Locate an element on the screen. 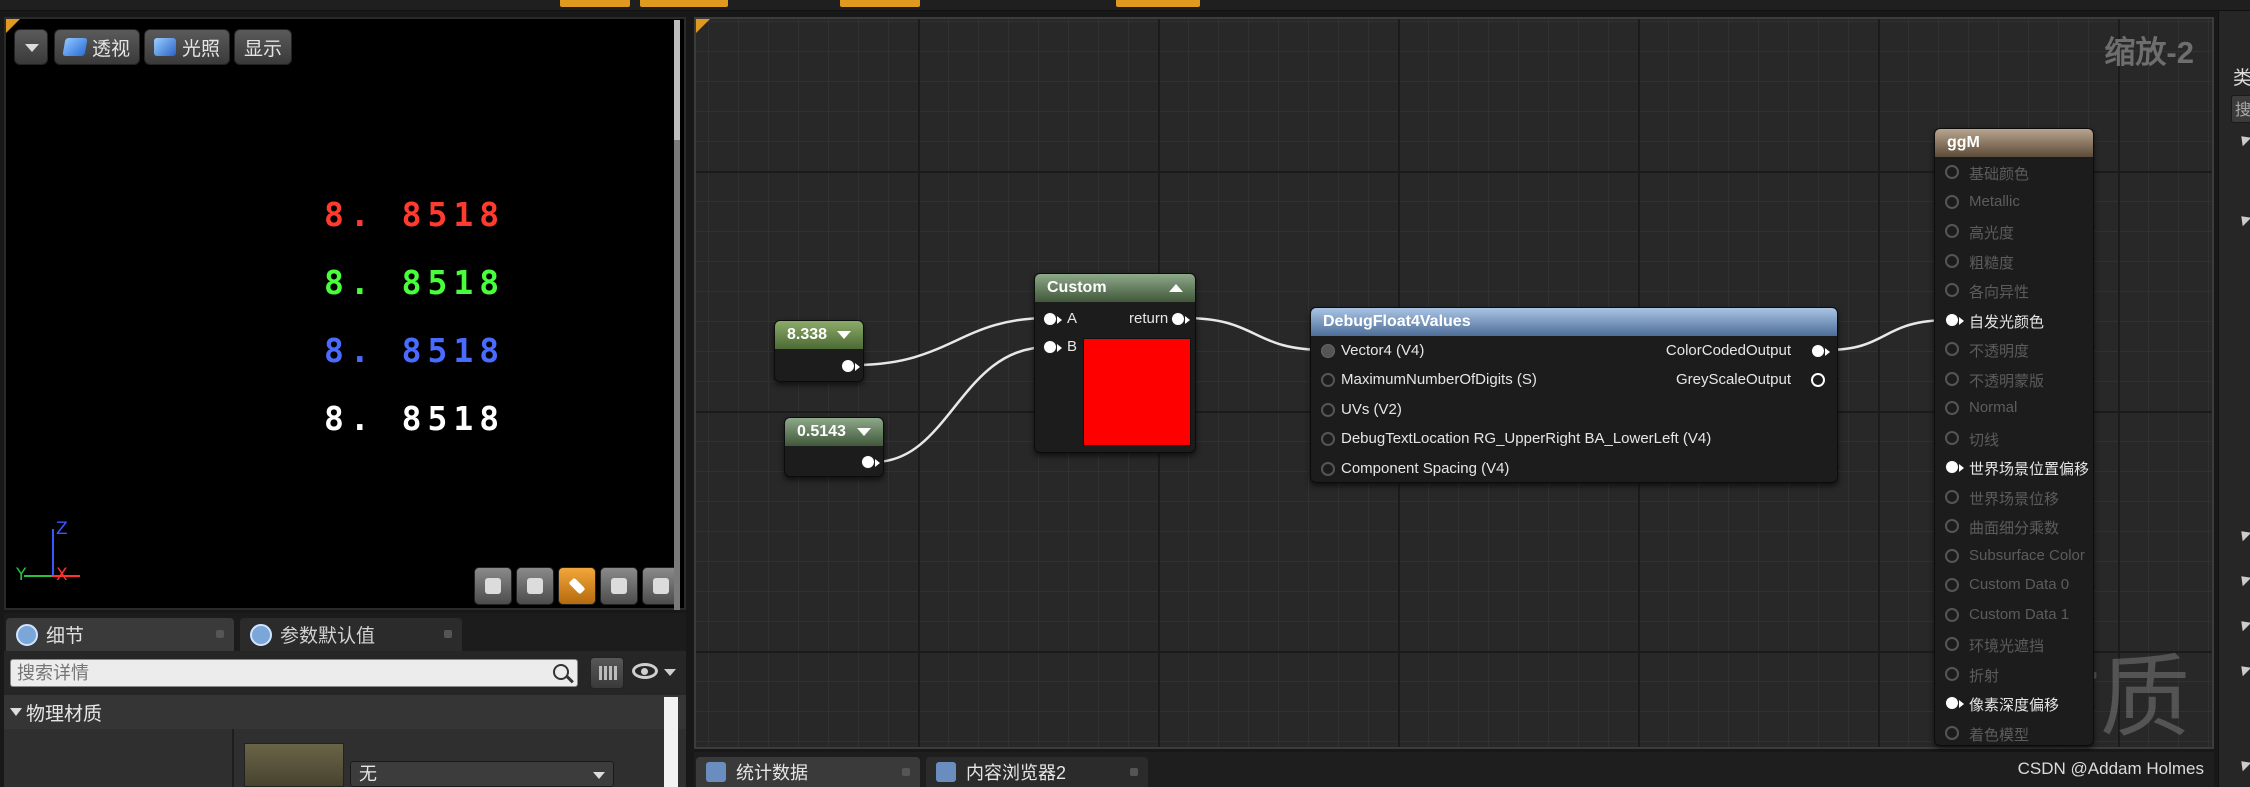  viewport-scrollbar is located at coordinates (677, 315).